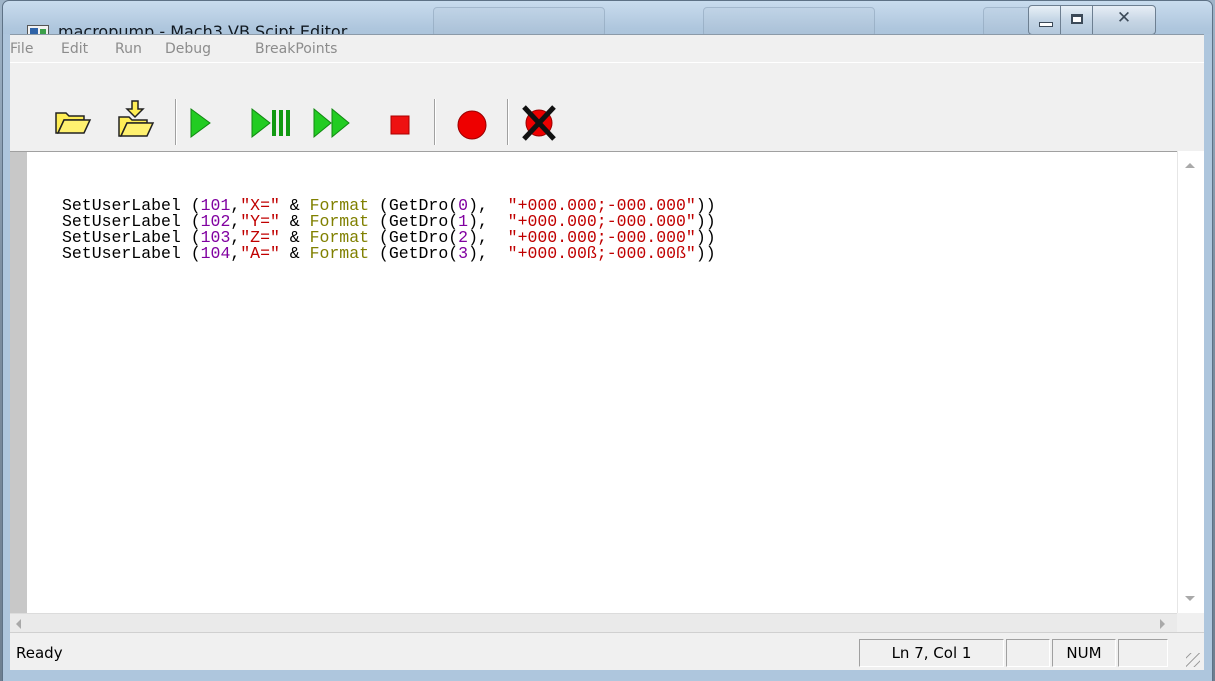  What do you see at coordinates (1190, 598) in the screenshot?
I see `scroll-down-icon` at bounding box center [1190, 598].